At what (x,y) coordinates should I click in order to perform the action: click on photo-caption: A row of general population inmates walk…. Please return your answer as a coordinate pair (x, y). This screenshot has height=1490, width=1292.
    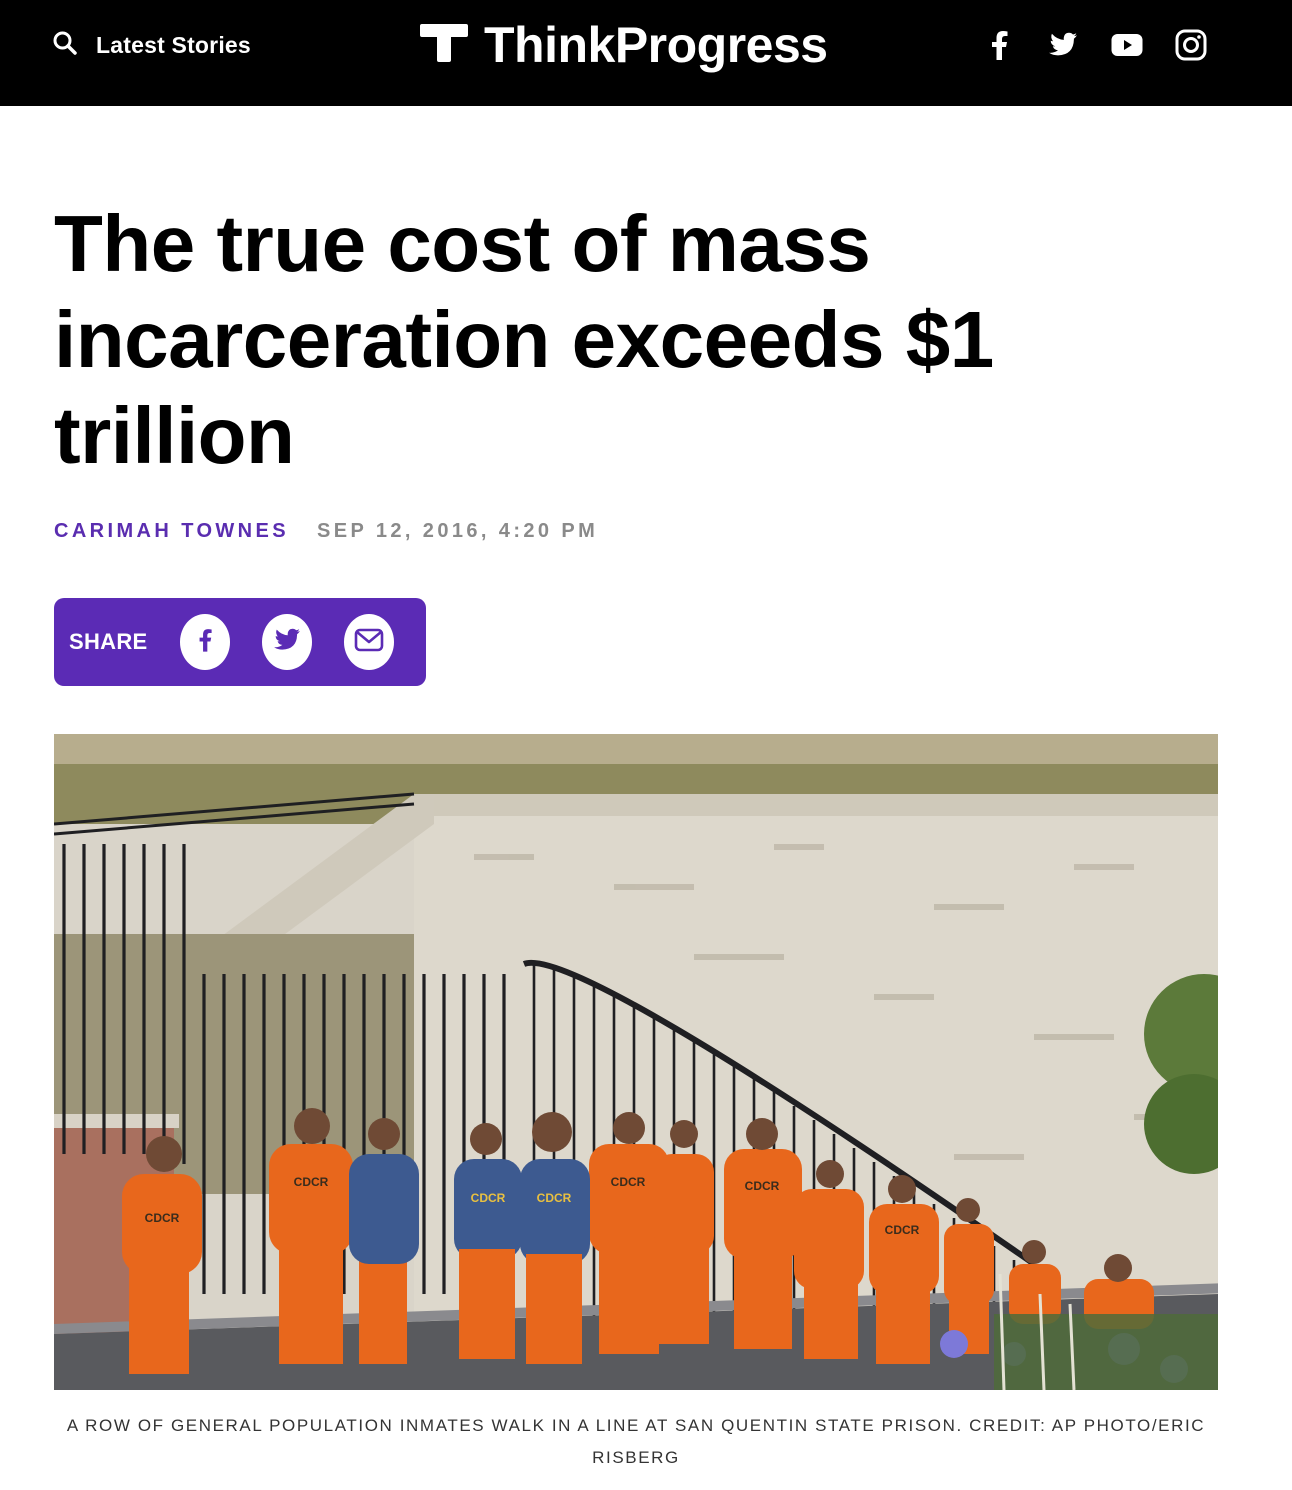
    Looking at the image, I should click on (636, 1441).